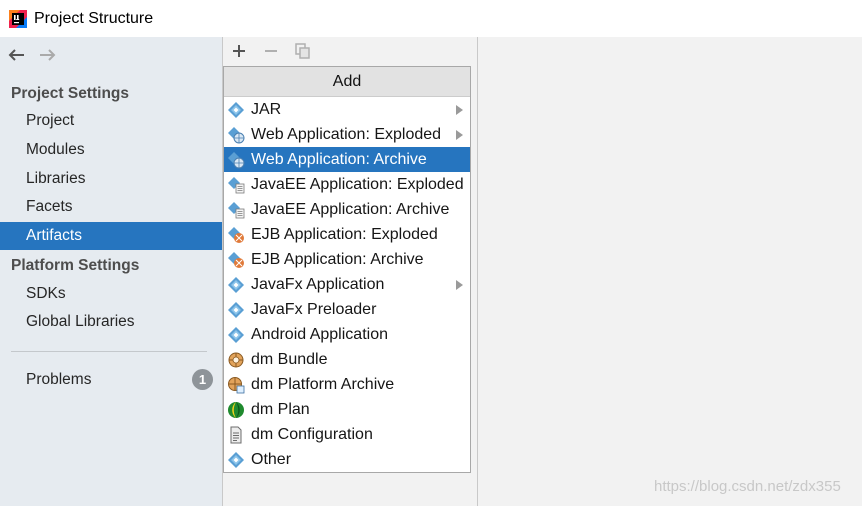 The image size is (862, 506). What do you see at coordinates (70, 93) in the screenshot?
I see `project-settings-header: Project Settings` at bounding box center [70, 93].